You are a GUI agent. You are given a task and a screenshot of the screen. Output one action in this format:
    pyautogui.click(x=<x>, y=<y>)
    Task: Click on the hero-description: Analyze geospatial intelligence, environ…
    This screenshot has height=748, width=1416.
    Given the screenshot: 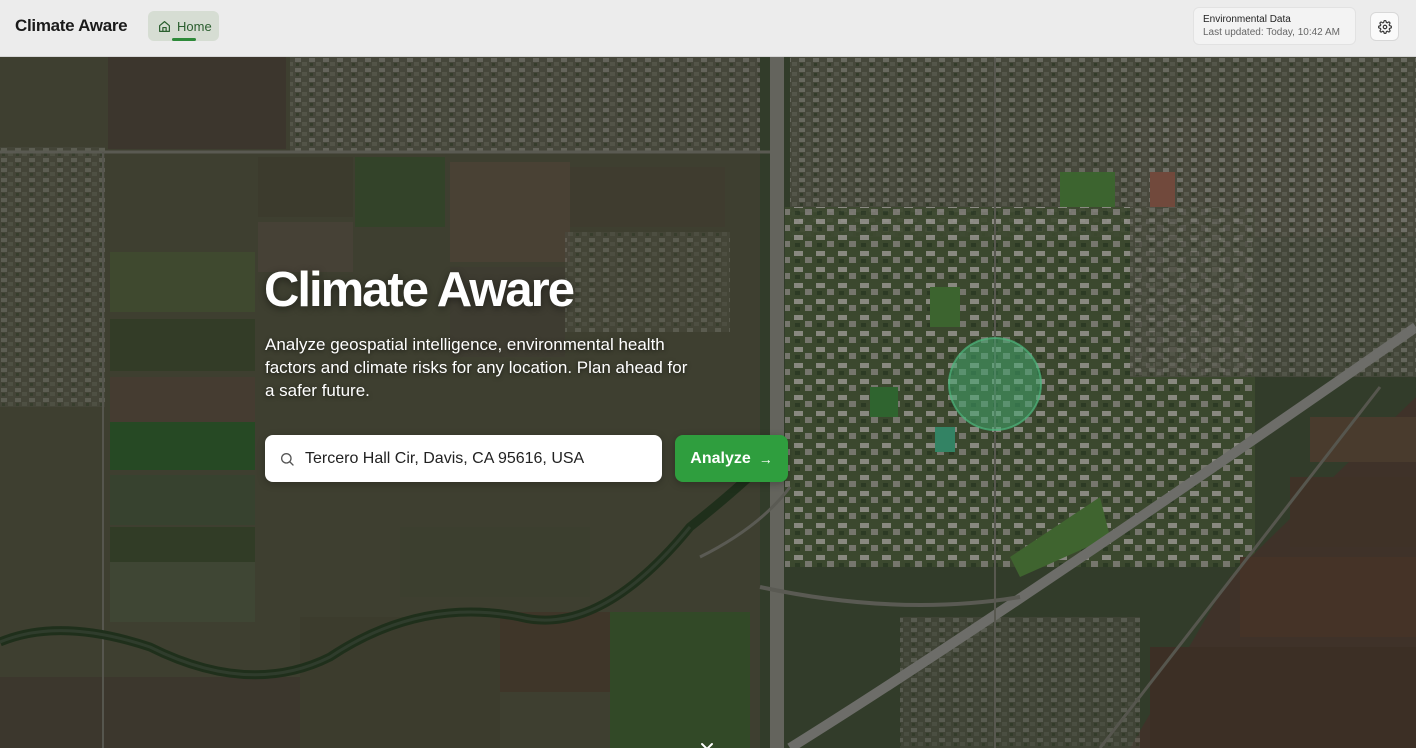 What is the action you would take?
    pyautogui.click(x=476, y=367)
    